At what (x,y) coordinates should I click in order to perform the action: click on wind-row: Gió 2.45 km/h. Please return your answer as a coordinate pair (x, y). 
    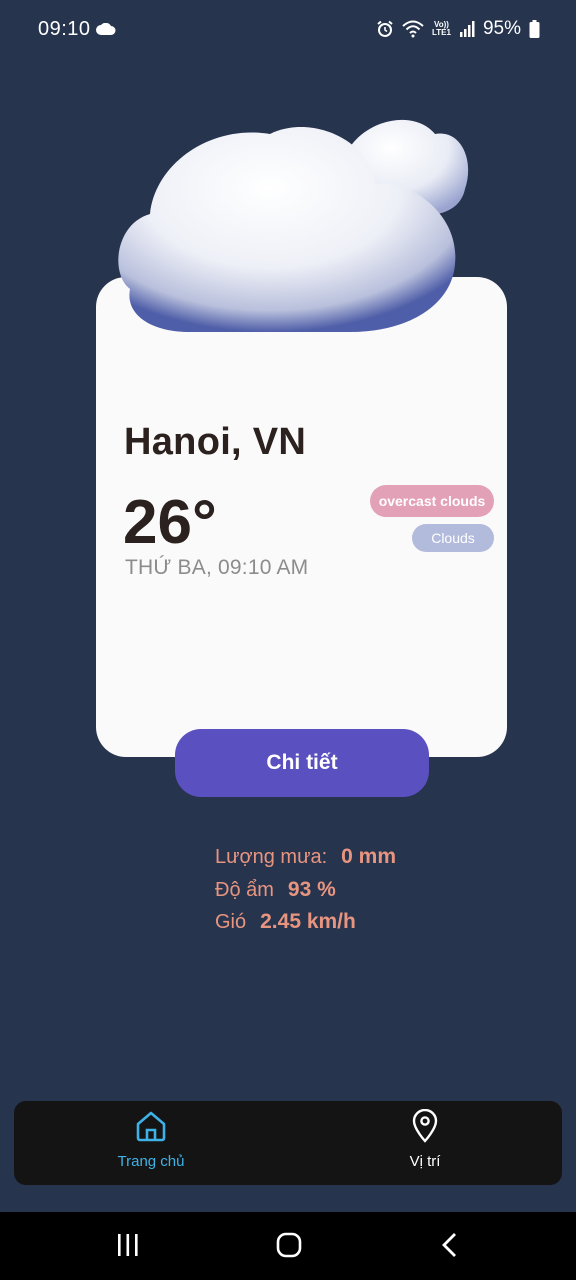
    Looking at the image, I should click on (285, 922).